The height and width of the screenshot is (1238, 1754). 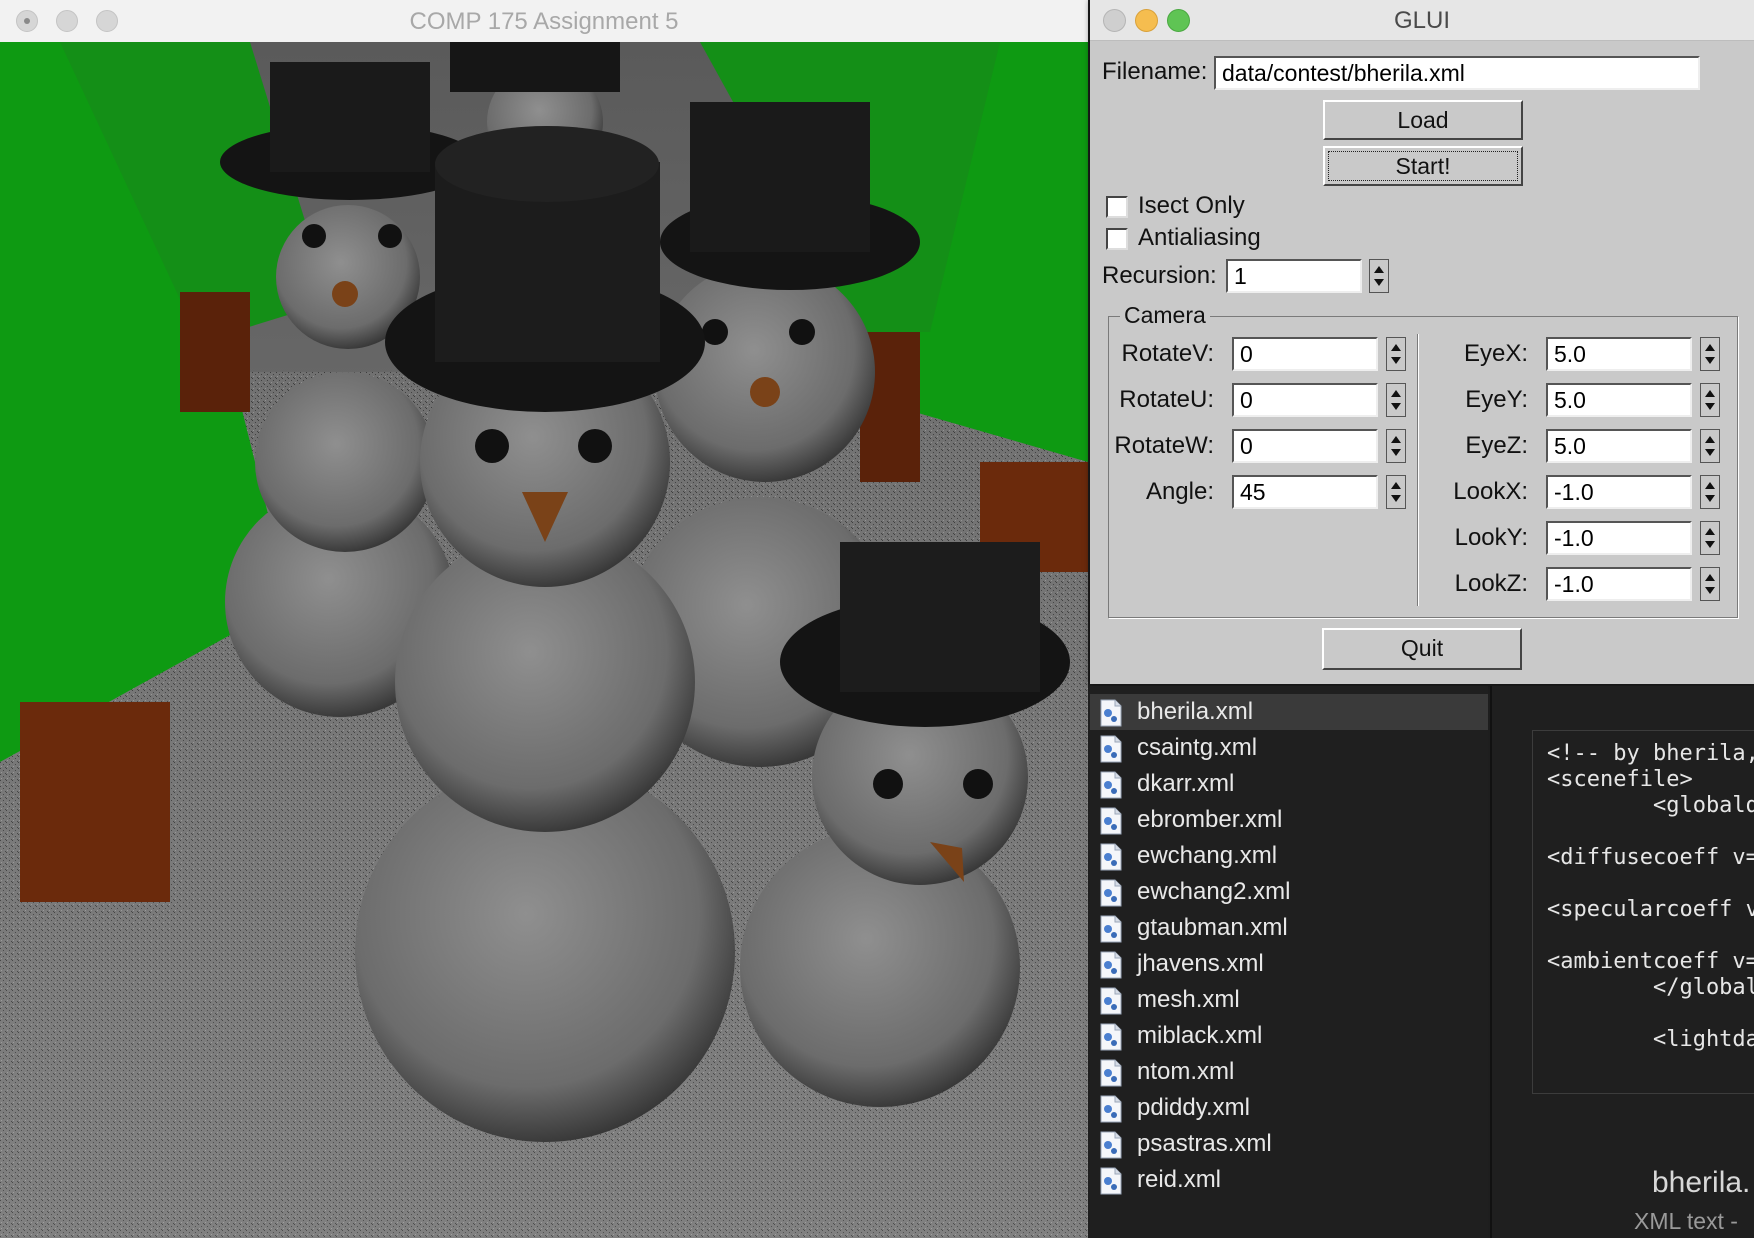 I want to click on code-line: <!-- by bherila,, so click(x=1650, y=753).